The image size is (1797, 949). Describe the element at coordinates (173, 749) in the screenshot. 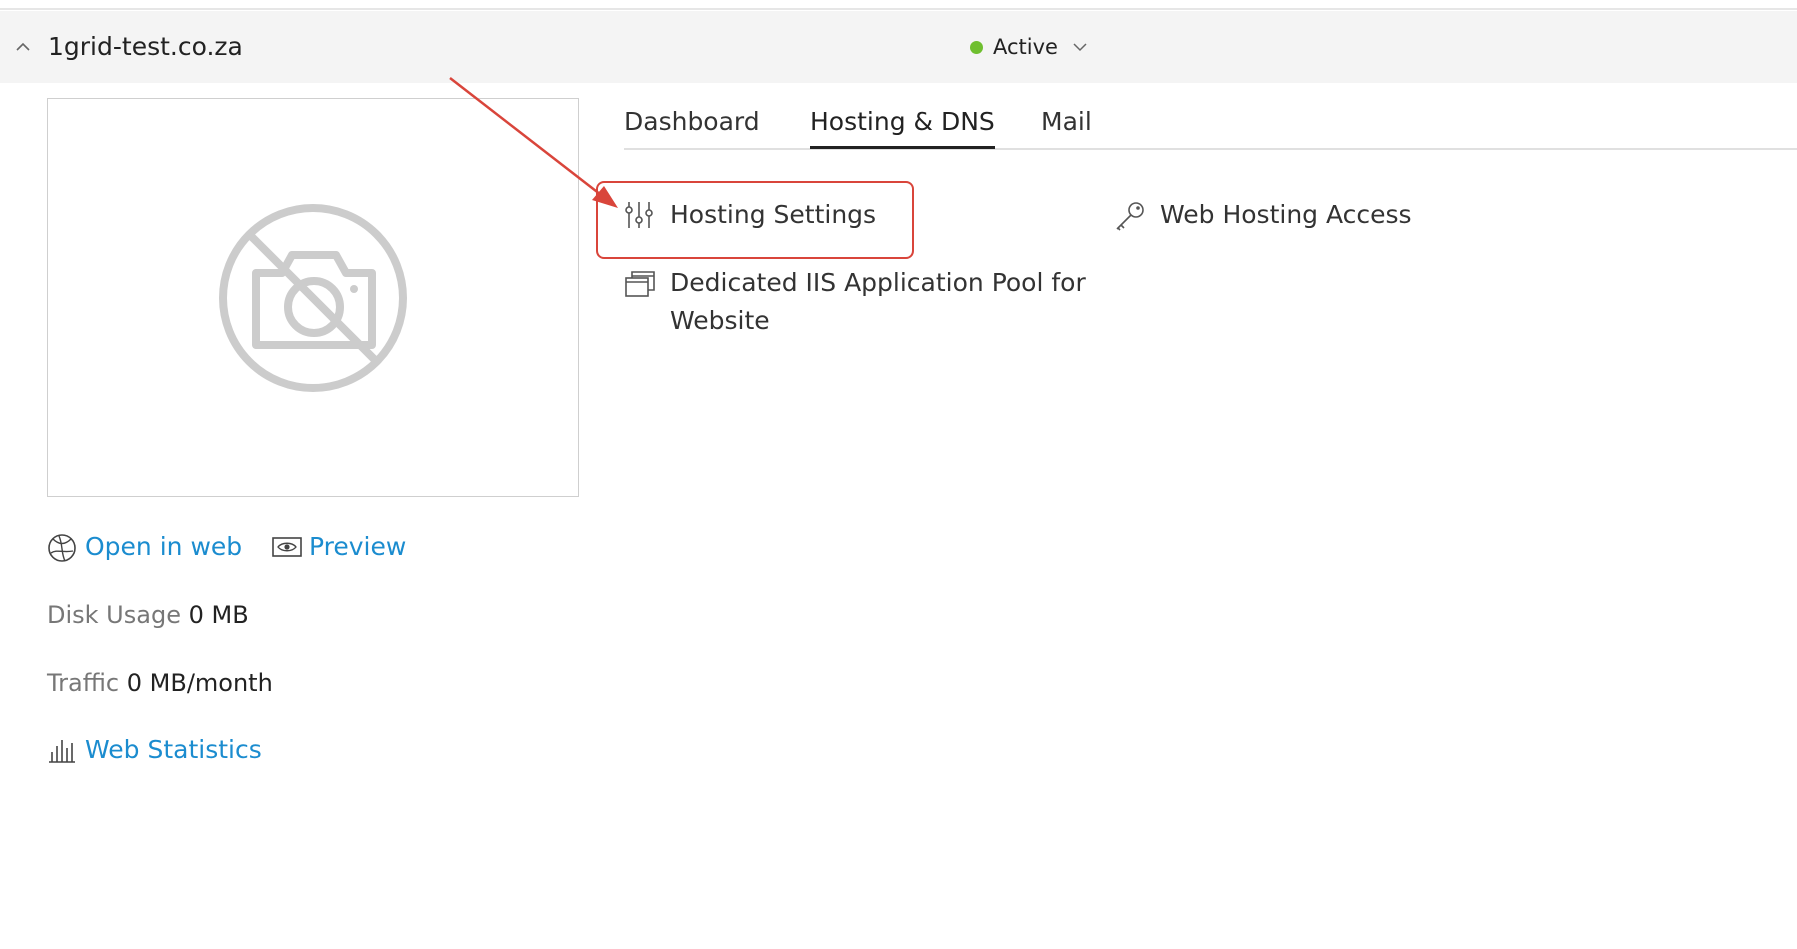

I see `web-statistics-label: Web Statistics` at that location.